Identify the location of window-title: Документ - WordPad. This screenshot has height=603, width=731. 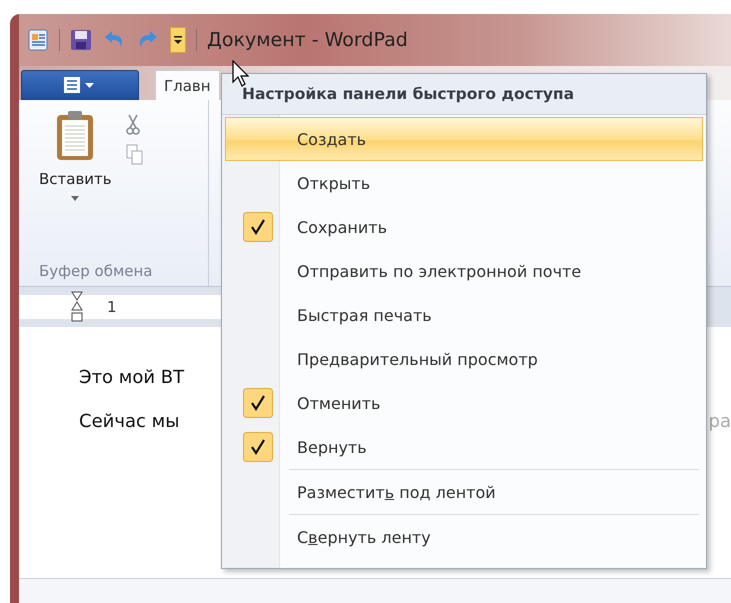
(307, 40).